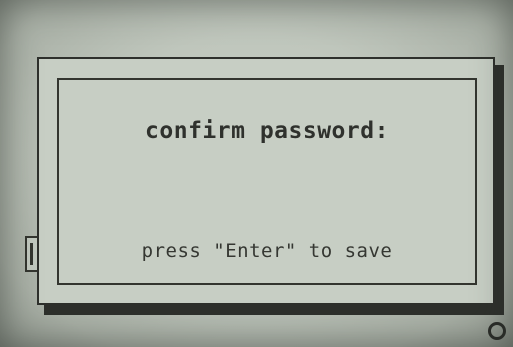 Image resolution: width=513 pixels, height=347 pixels. Describe the element at coordinates (497, 331) in the screenshot. I see `circle-icon` at that location.